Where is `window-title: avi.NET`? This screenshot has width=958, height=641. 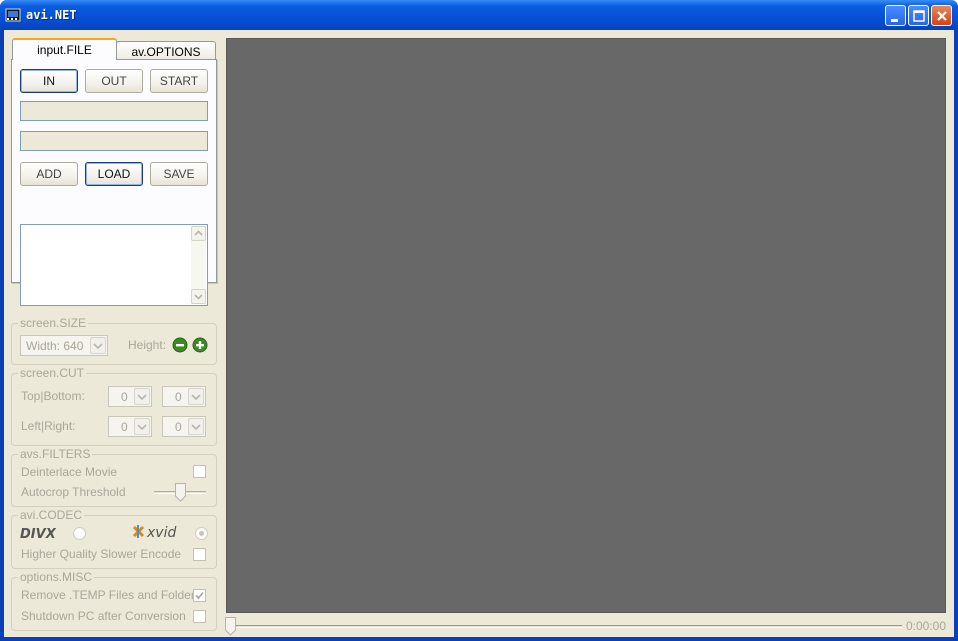 window-title: avi.NET is located at coordinates (51, 15).